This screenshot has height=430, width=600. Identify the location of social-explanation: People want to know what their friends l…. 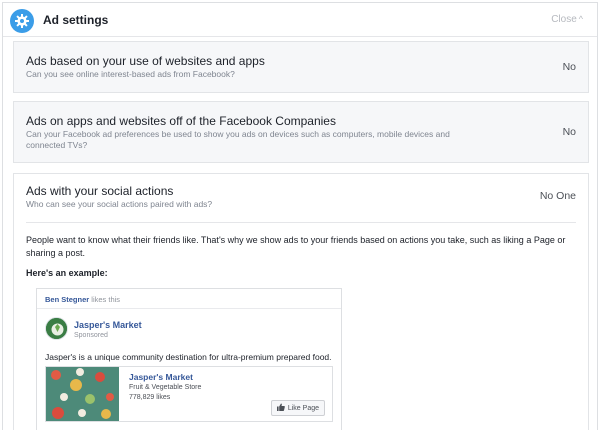
(296, 246).